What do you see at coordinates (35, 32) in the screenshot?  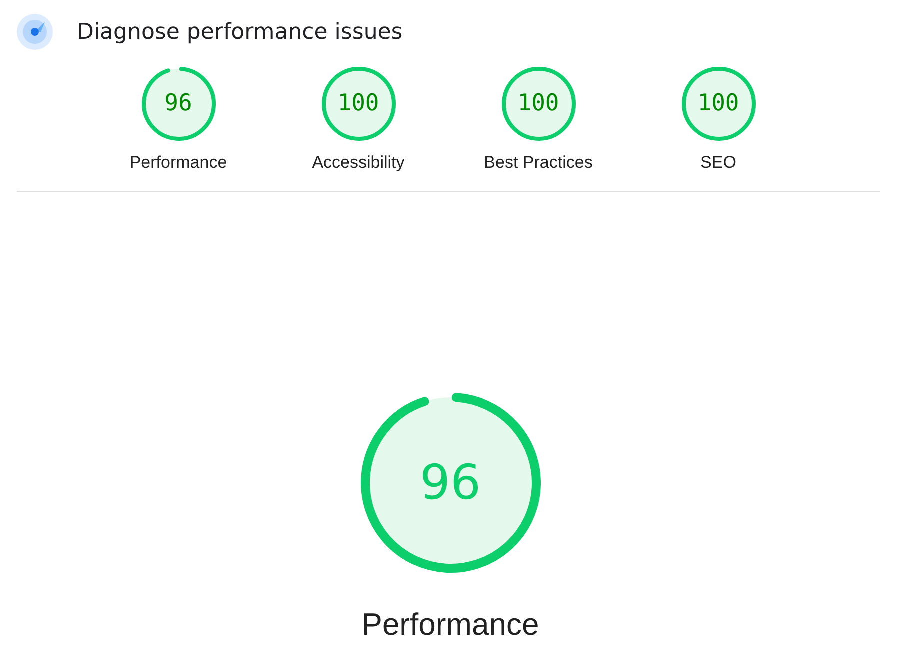 I see `gauge-icon` at bounding box center [35, 32].